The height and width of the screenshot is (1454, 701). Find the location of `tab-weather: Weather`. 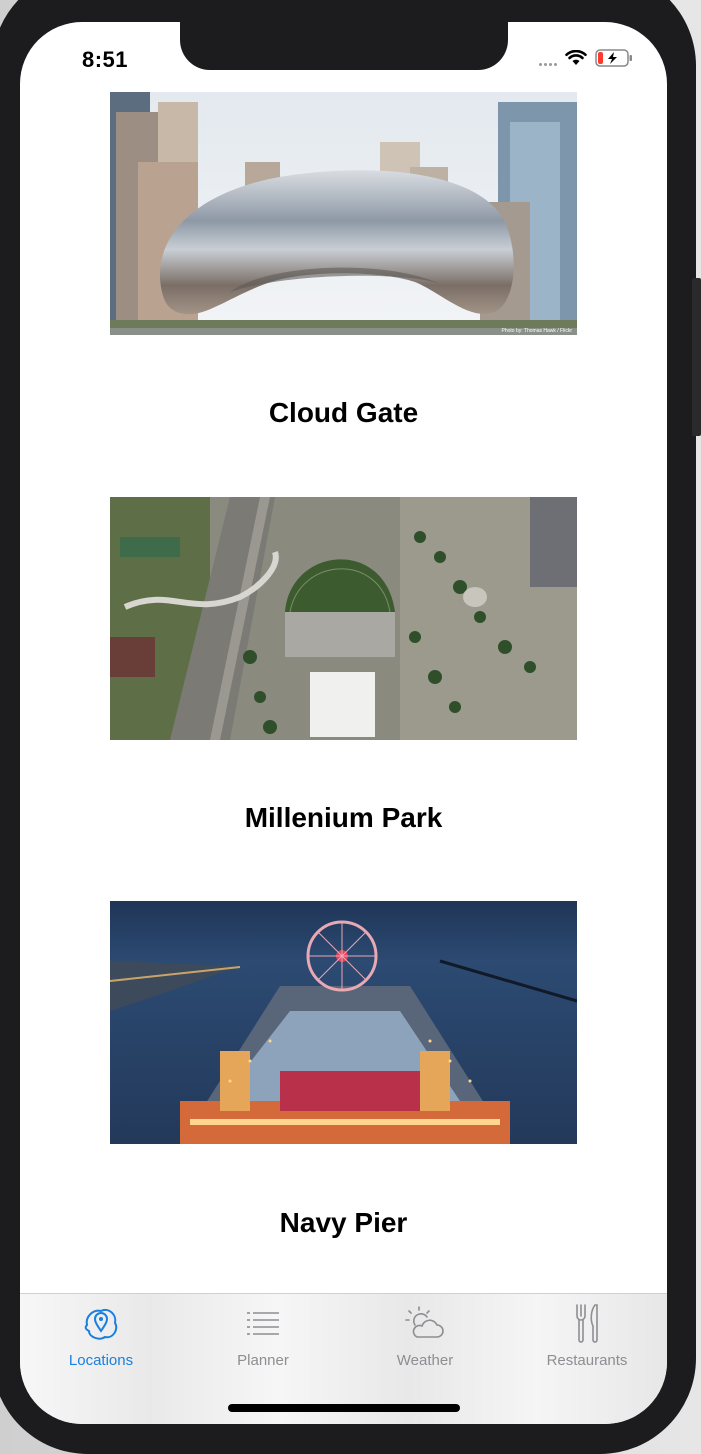

tab-weather: Weather is located at coordinates (425, 1337).